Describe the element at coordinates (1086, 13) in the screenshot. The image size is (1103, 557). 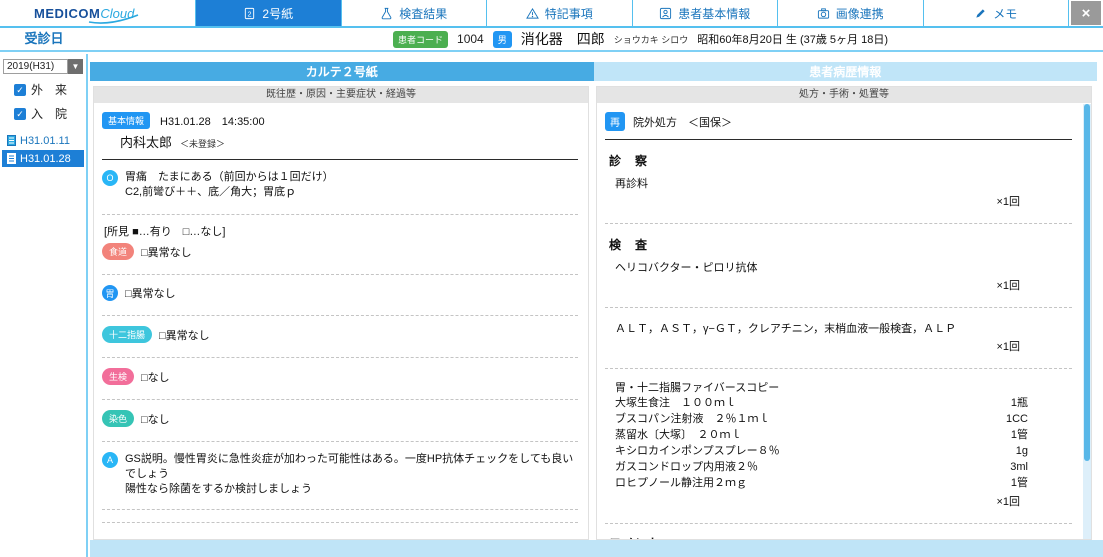
I see `close-button: ×` at that location.